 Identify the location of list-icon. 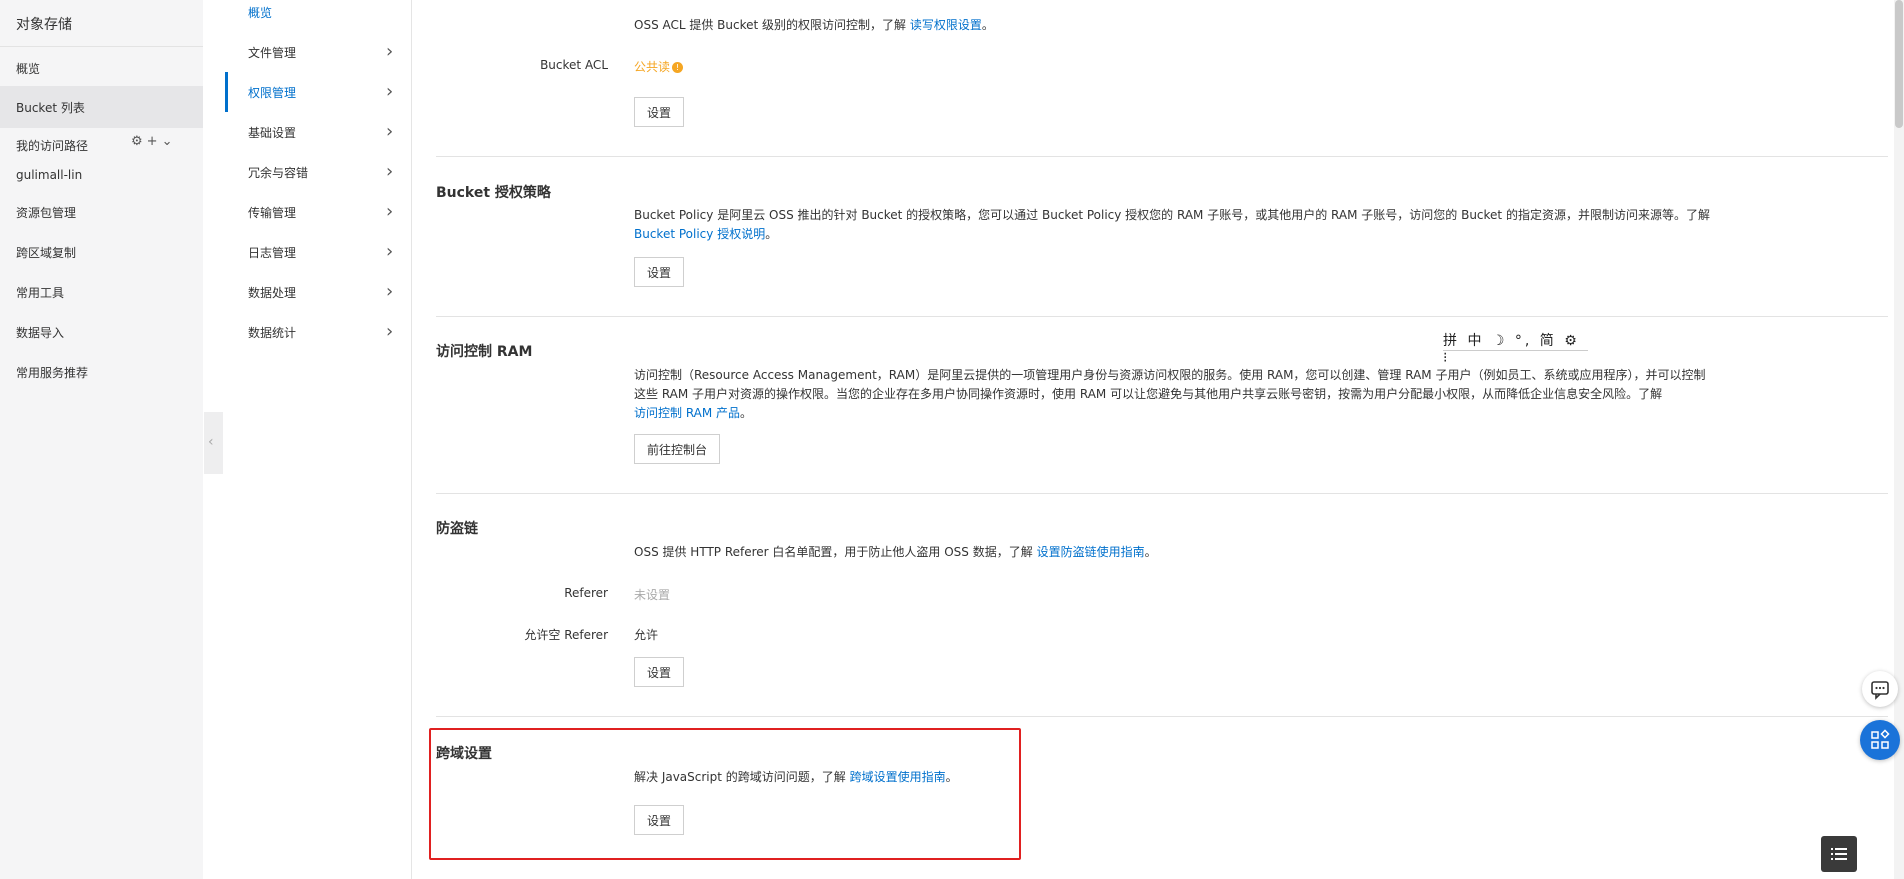
(1839, 854).